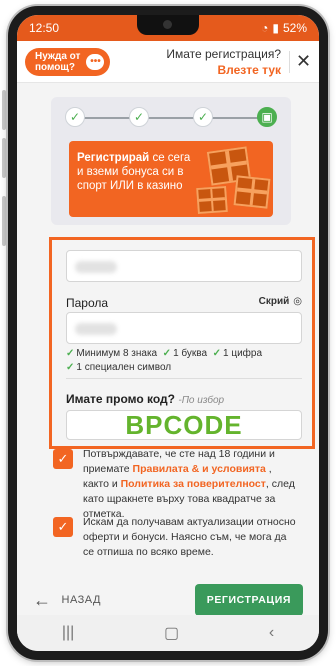 Image resolution: width=336 pixels, height=666 pixels. What do you see at coordinates (199, 469) in the screenshot?
I see `terms-link: Правилата & и условията` at bounding box center [199, 469].